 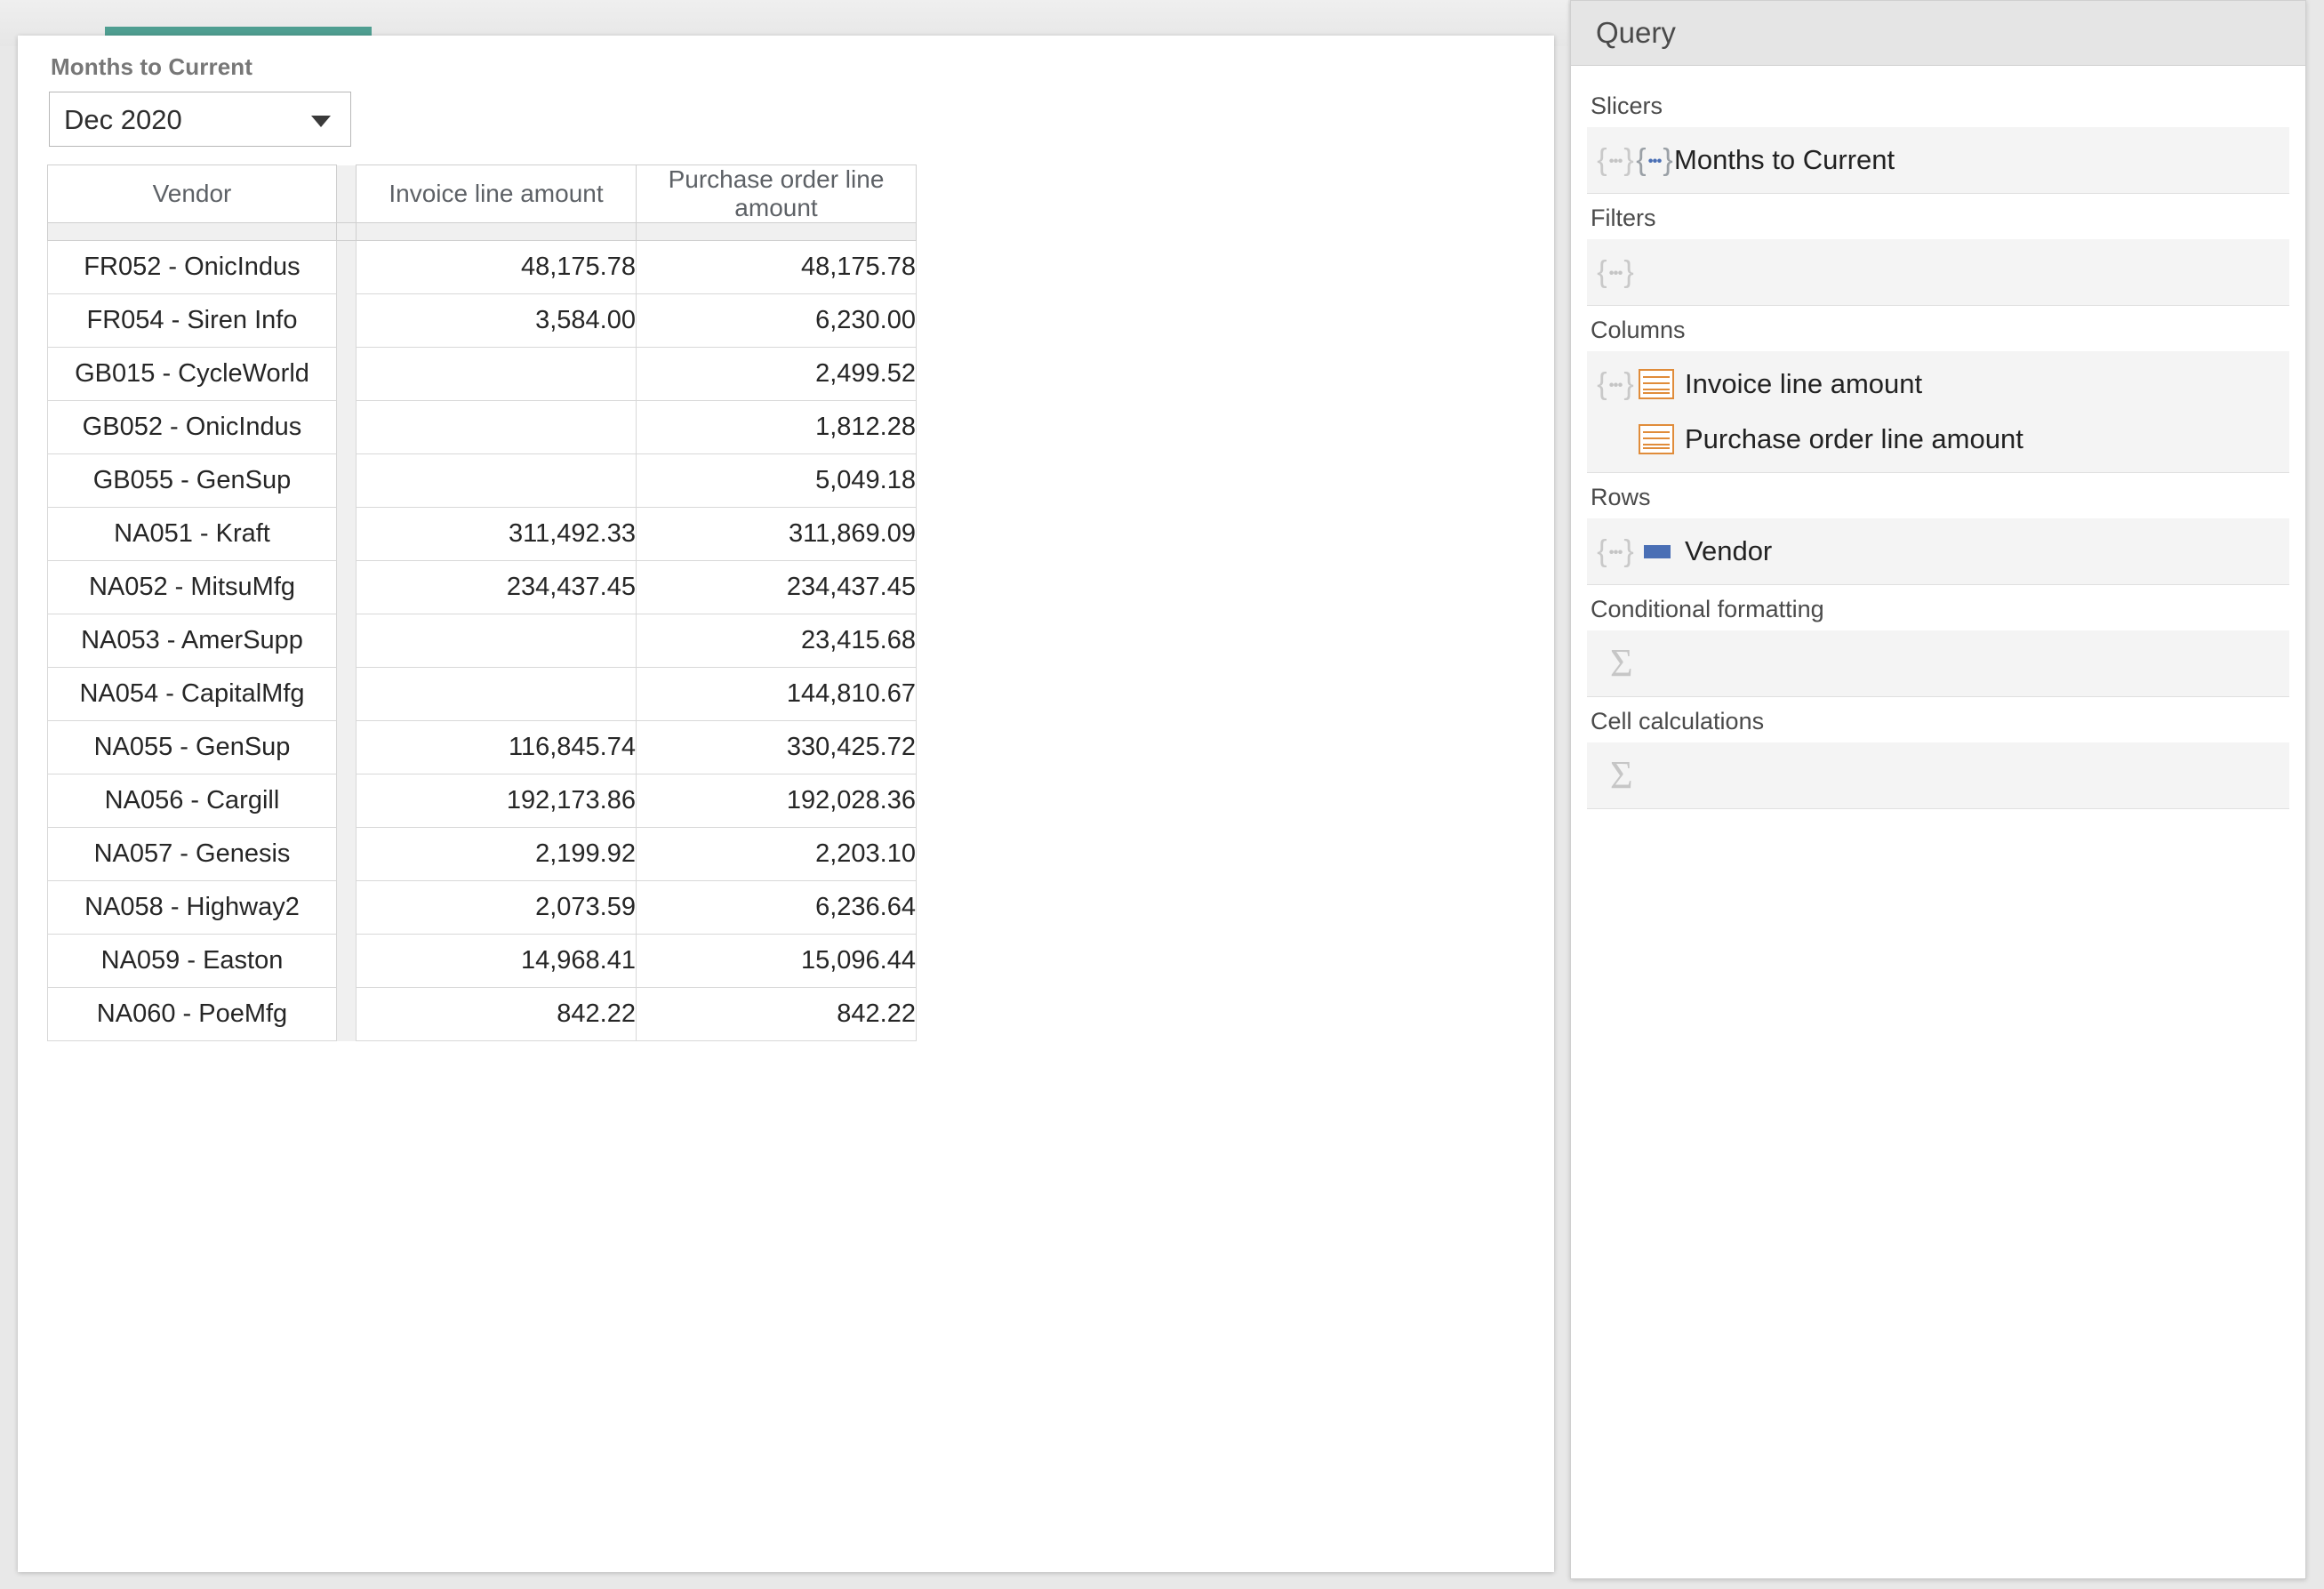 I want to click on cell-vendor: NA053 - AmerSupp, so click(x=192, y=641).